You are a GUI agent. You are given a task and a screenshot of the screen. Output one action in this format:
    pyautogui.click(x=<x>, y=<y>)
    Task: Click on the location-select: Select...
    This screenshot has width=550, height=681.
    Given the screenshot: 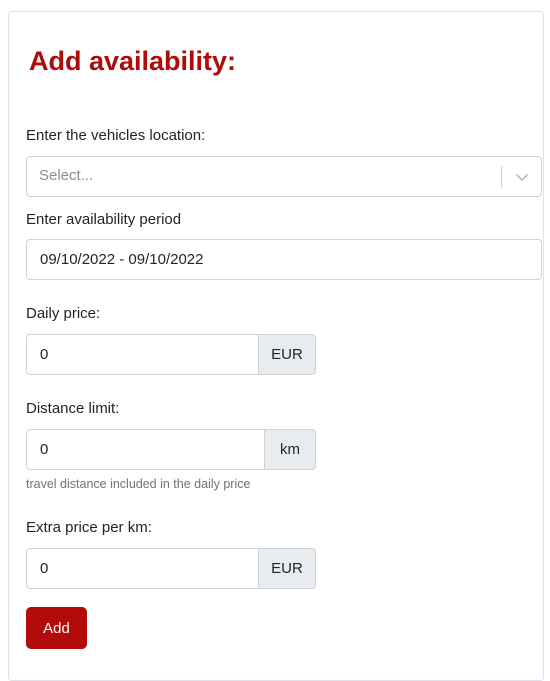 What is the action you would take?
    pyautogui.click(x=284, y=176)
    